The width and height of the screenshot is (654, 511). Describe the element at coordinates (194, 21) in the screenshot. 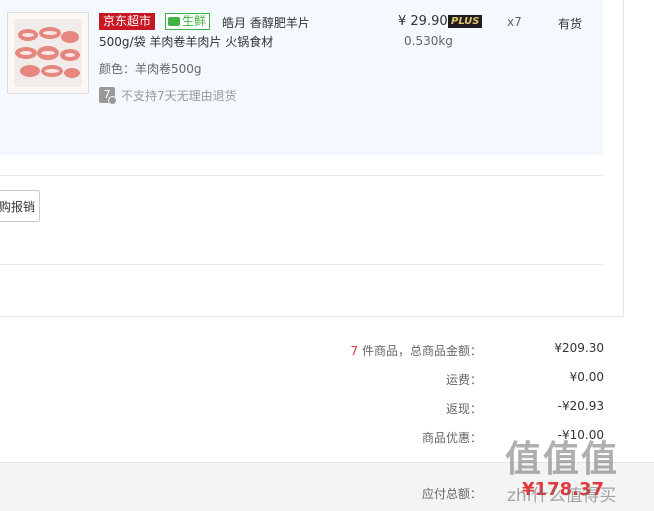

I see `fresh-tag-label: 生鲜` at that location.